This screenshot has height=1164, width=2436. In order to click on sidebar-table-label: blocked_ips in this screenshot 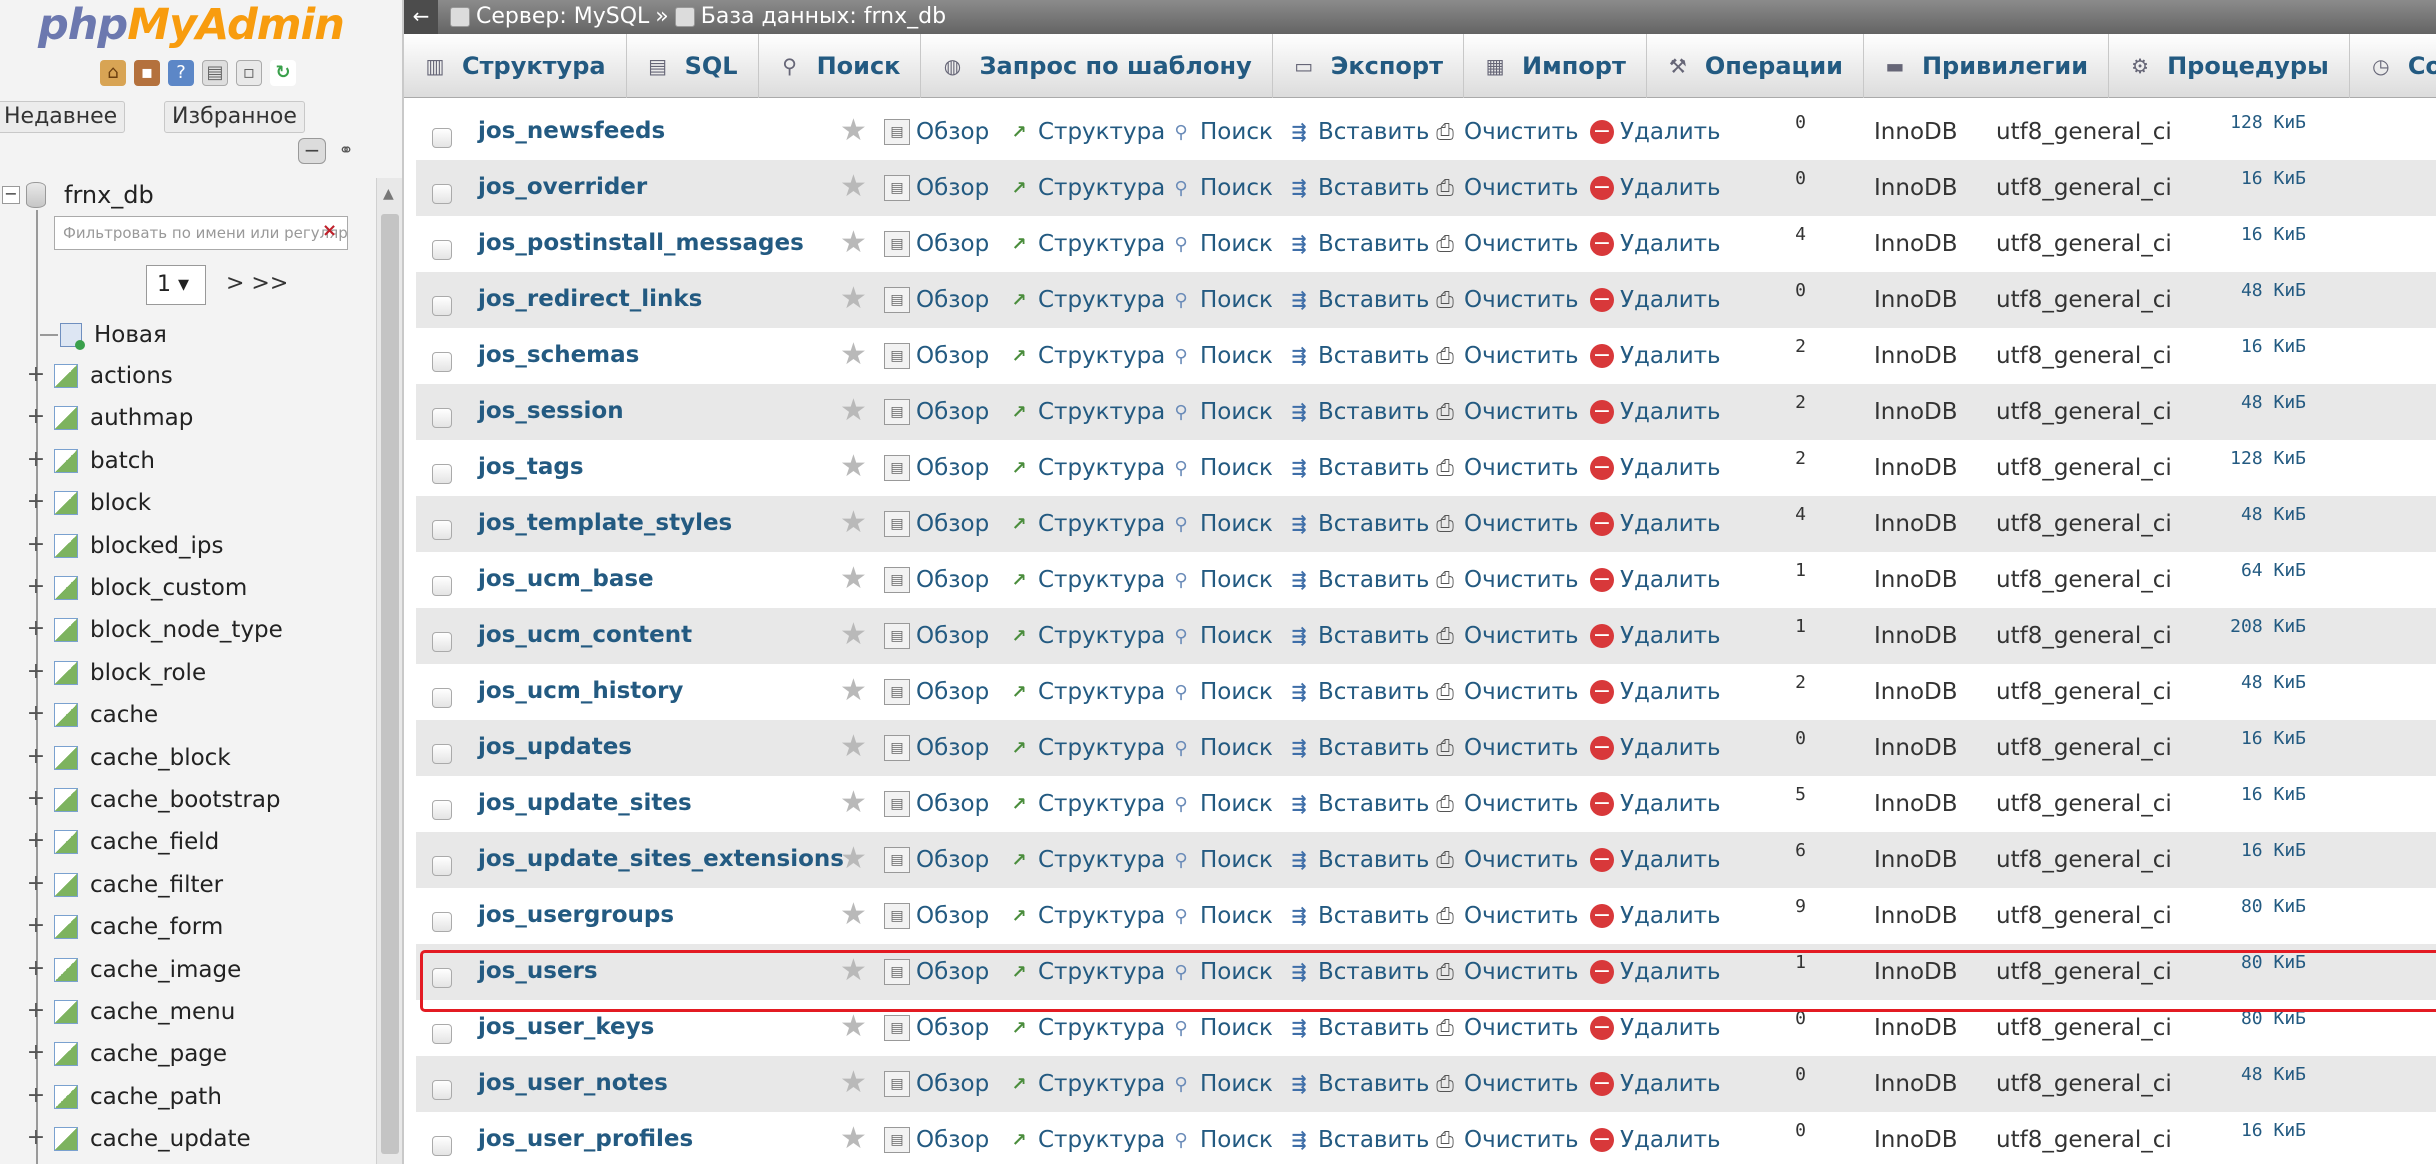, I will do `click(156, 546)`.